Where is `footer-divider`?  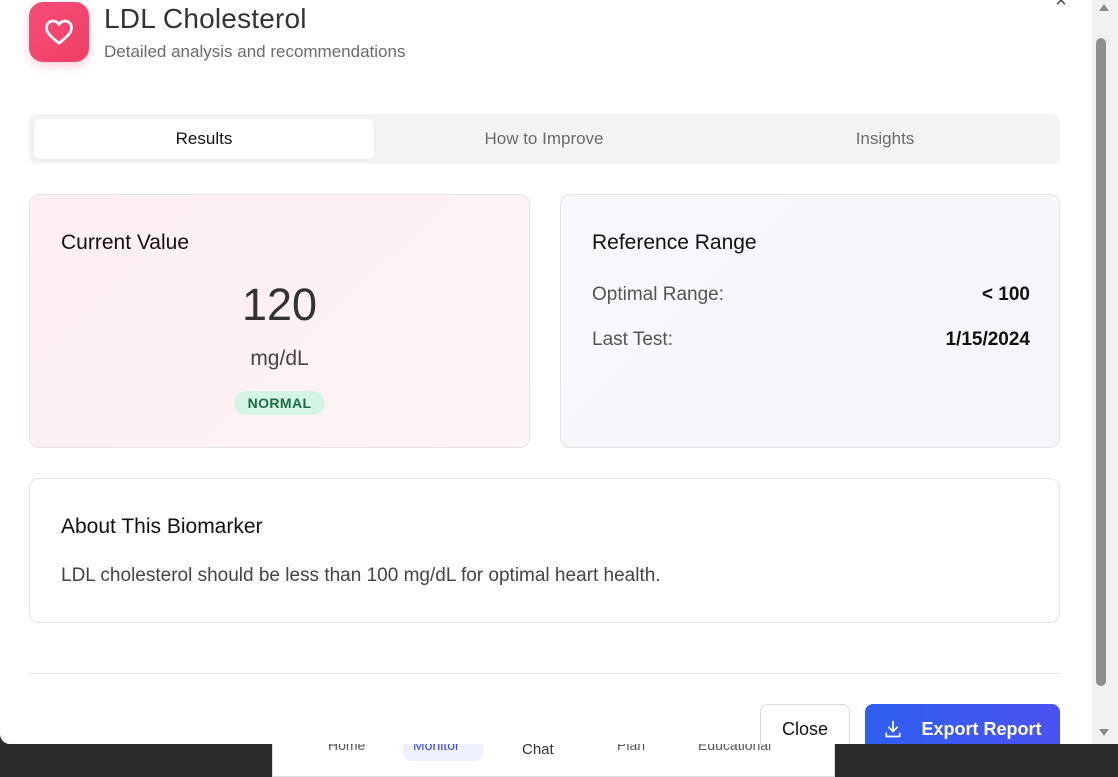 footer-divider is located at coordinates (544, 673).